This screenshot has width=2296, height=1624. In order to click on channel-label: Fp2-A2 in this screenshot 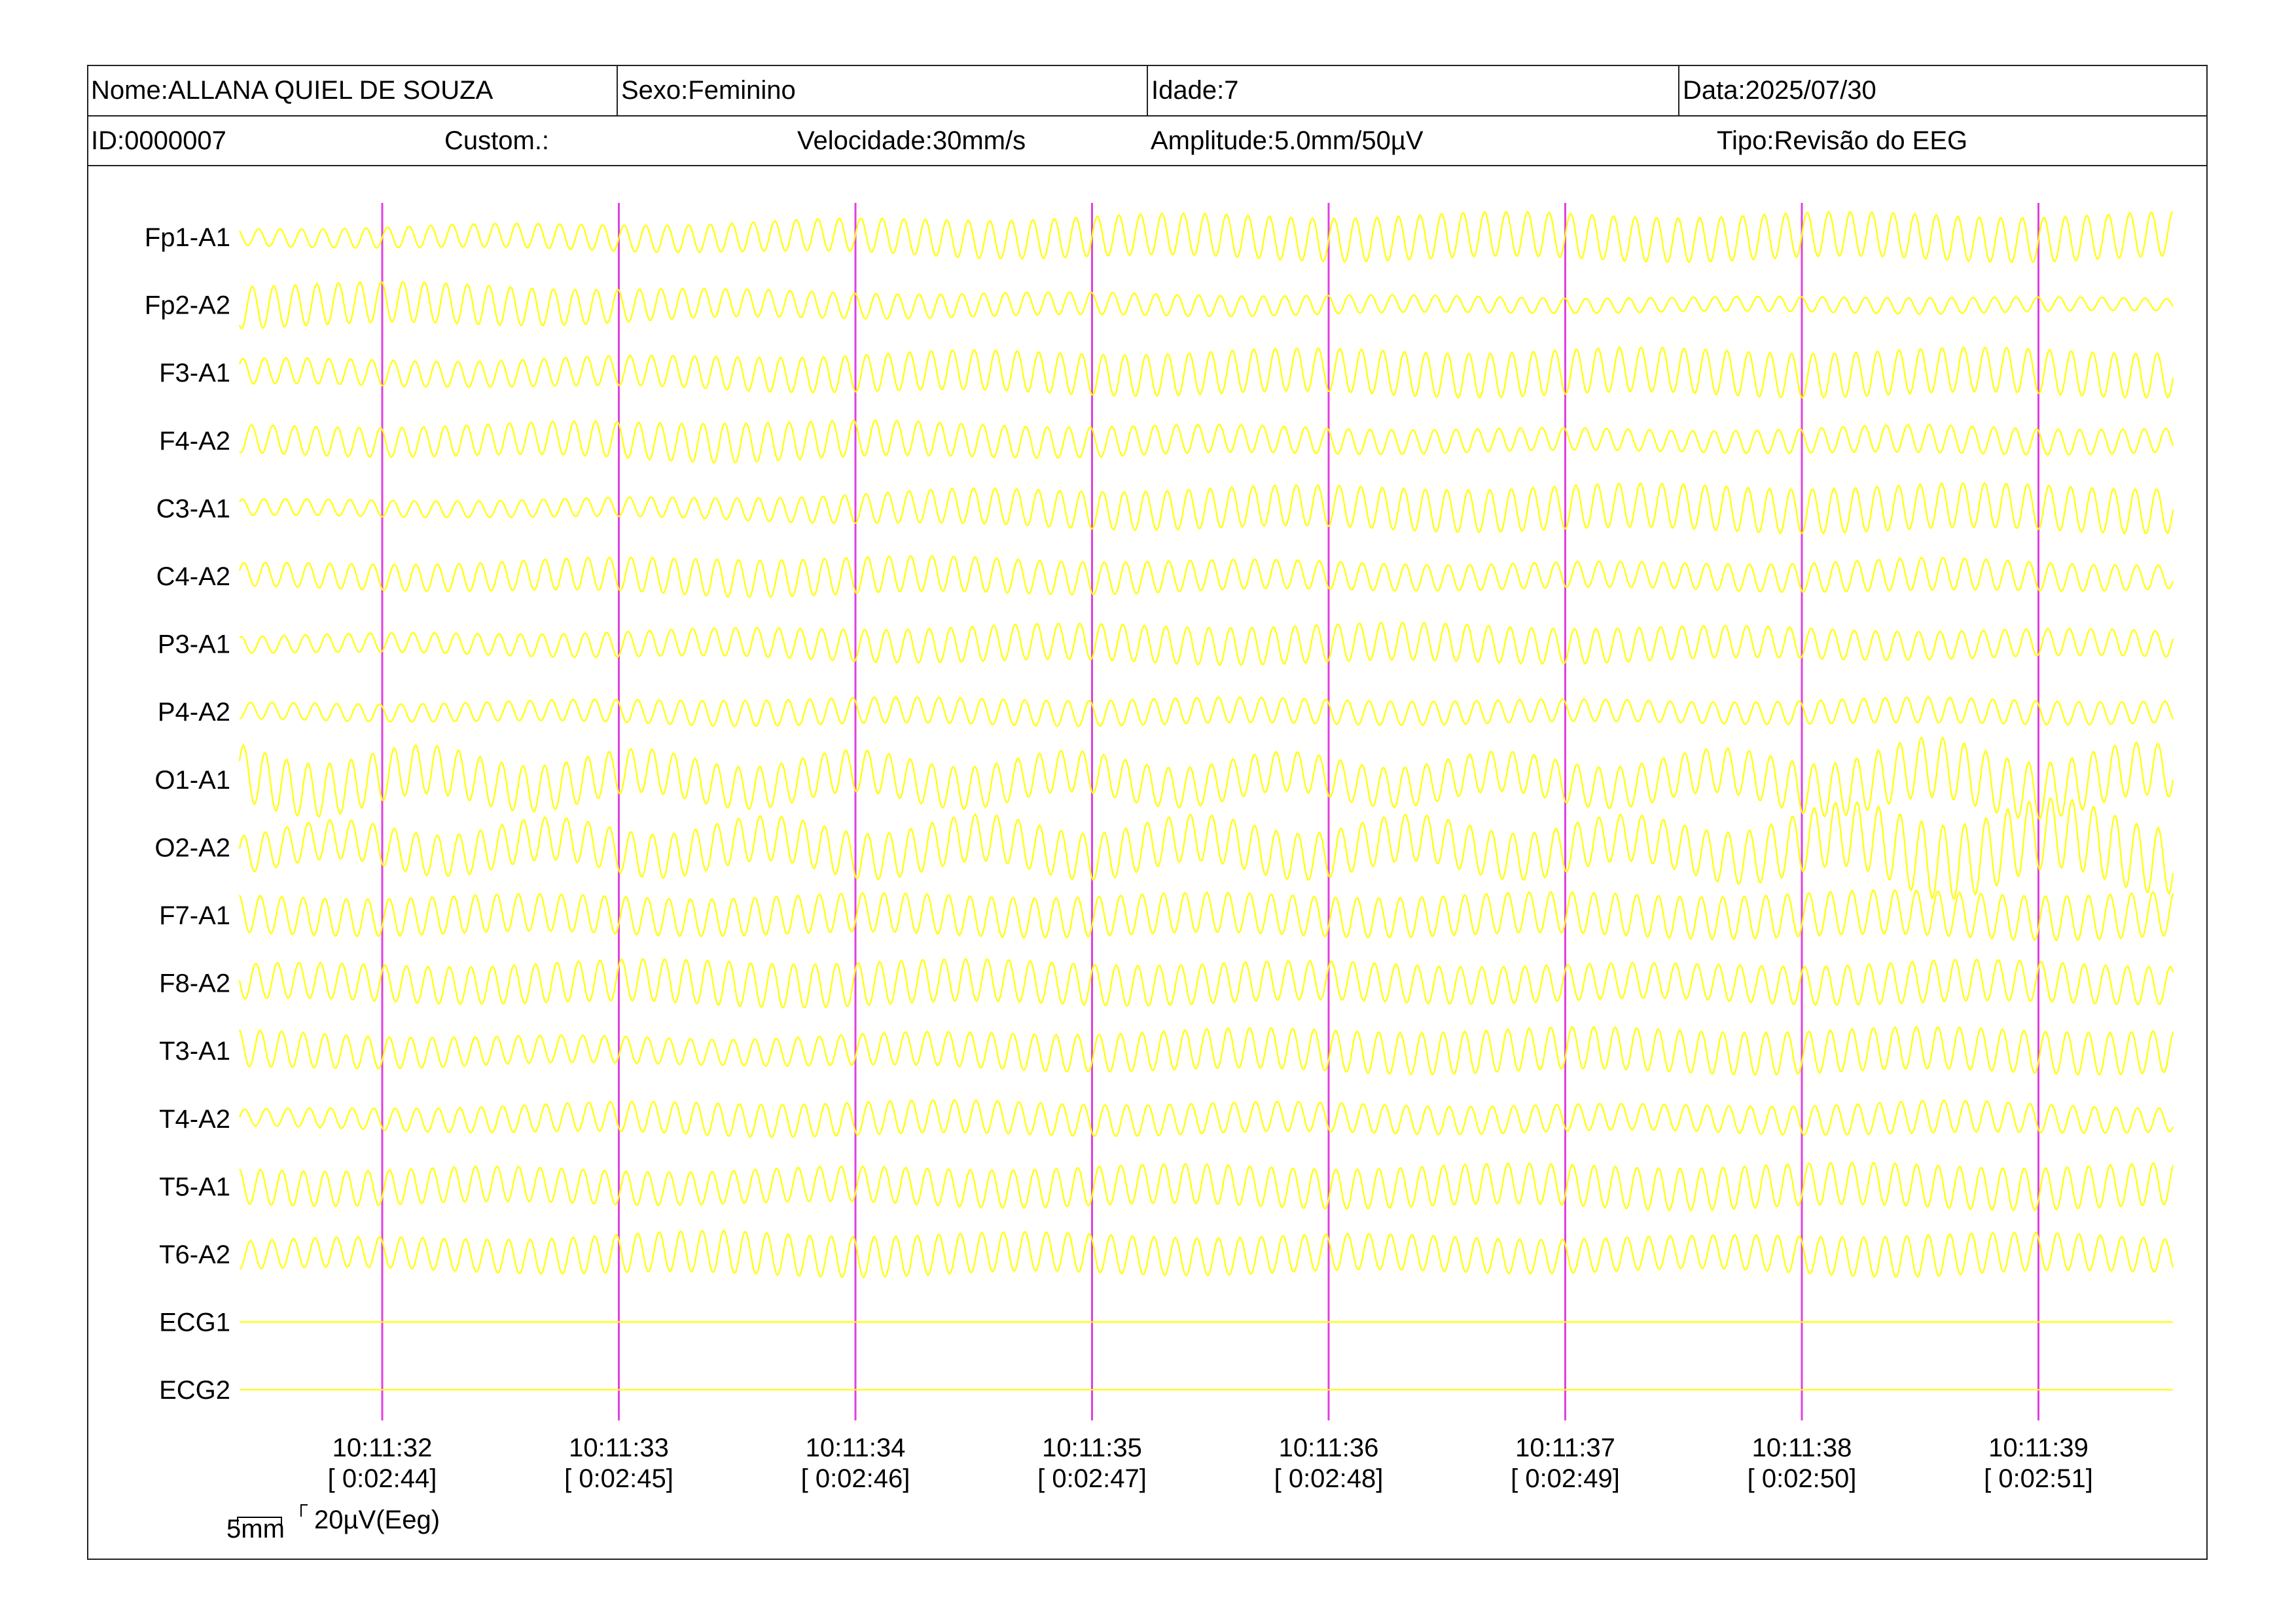, I will do `click(187, 305)`.